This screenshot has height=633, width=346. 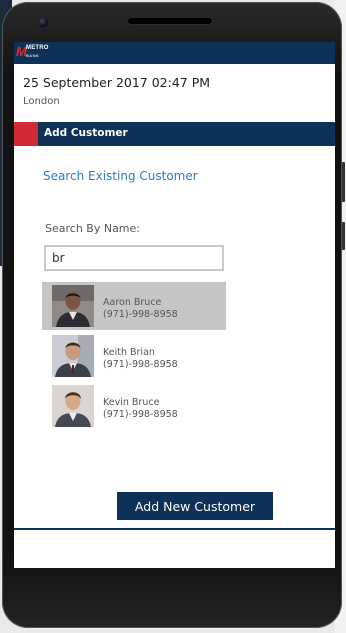 I want to click on bottom-divider, so click(x=174, y=529).